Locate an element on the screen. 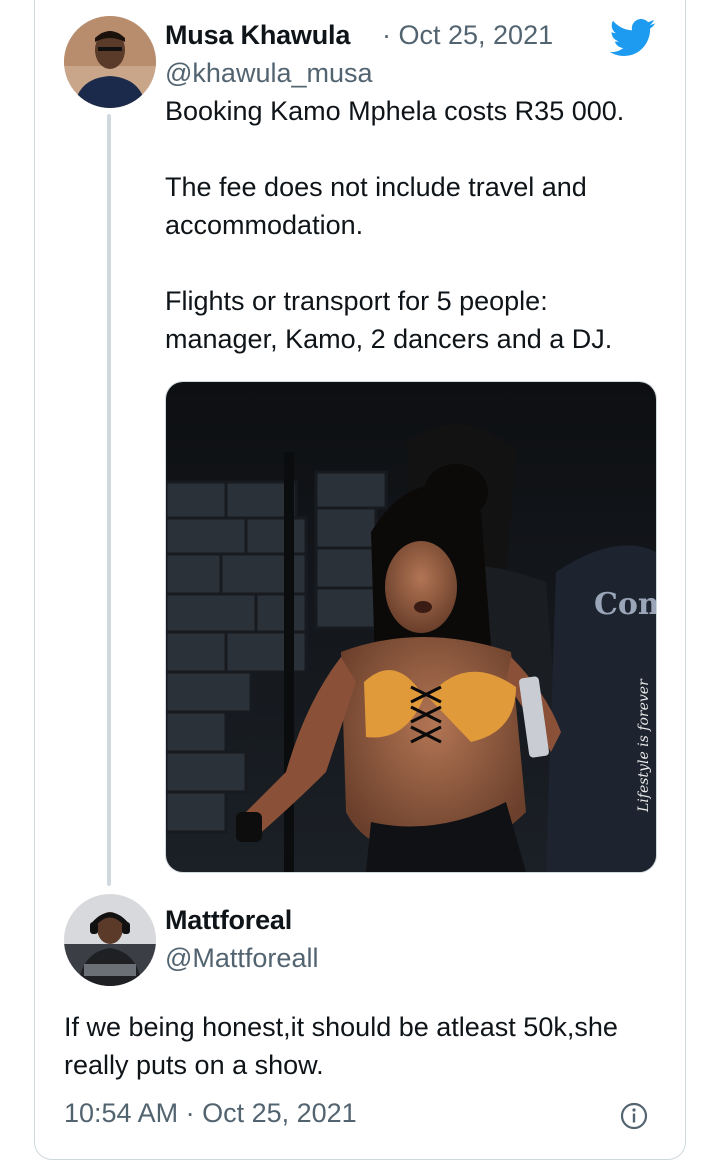 The width and height of the screenshot is (720, 1160). display-name: Mattforeal is located at coordinates (228, 920).